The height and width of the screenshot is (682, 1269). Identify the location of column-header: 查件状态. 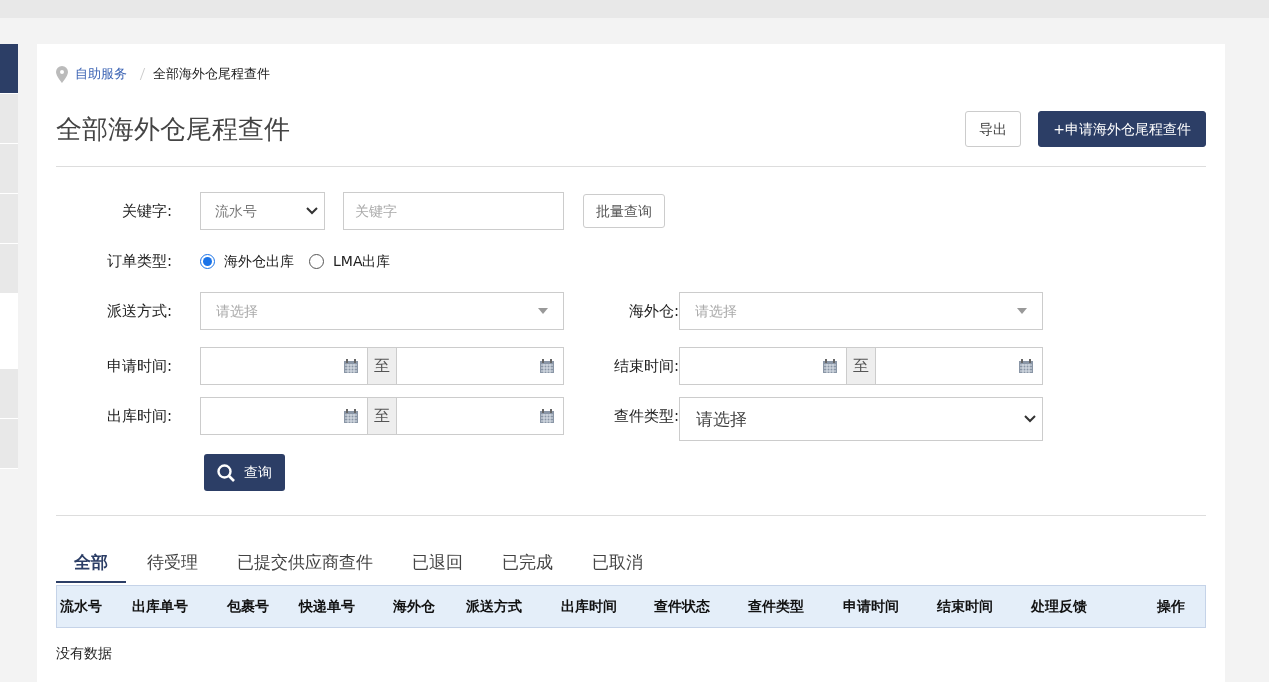
(682, 606).